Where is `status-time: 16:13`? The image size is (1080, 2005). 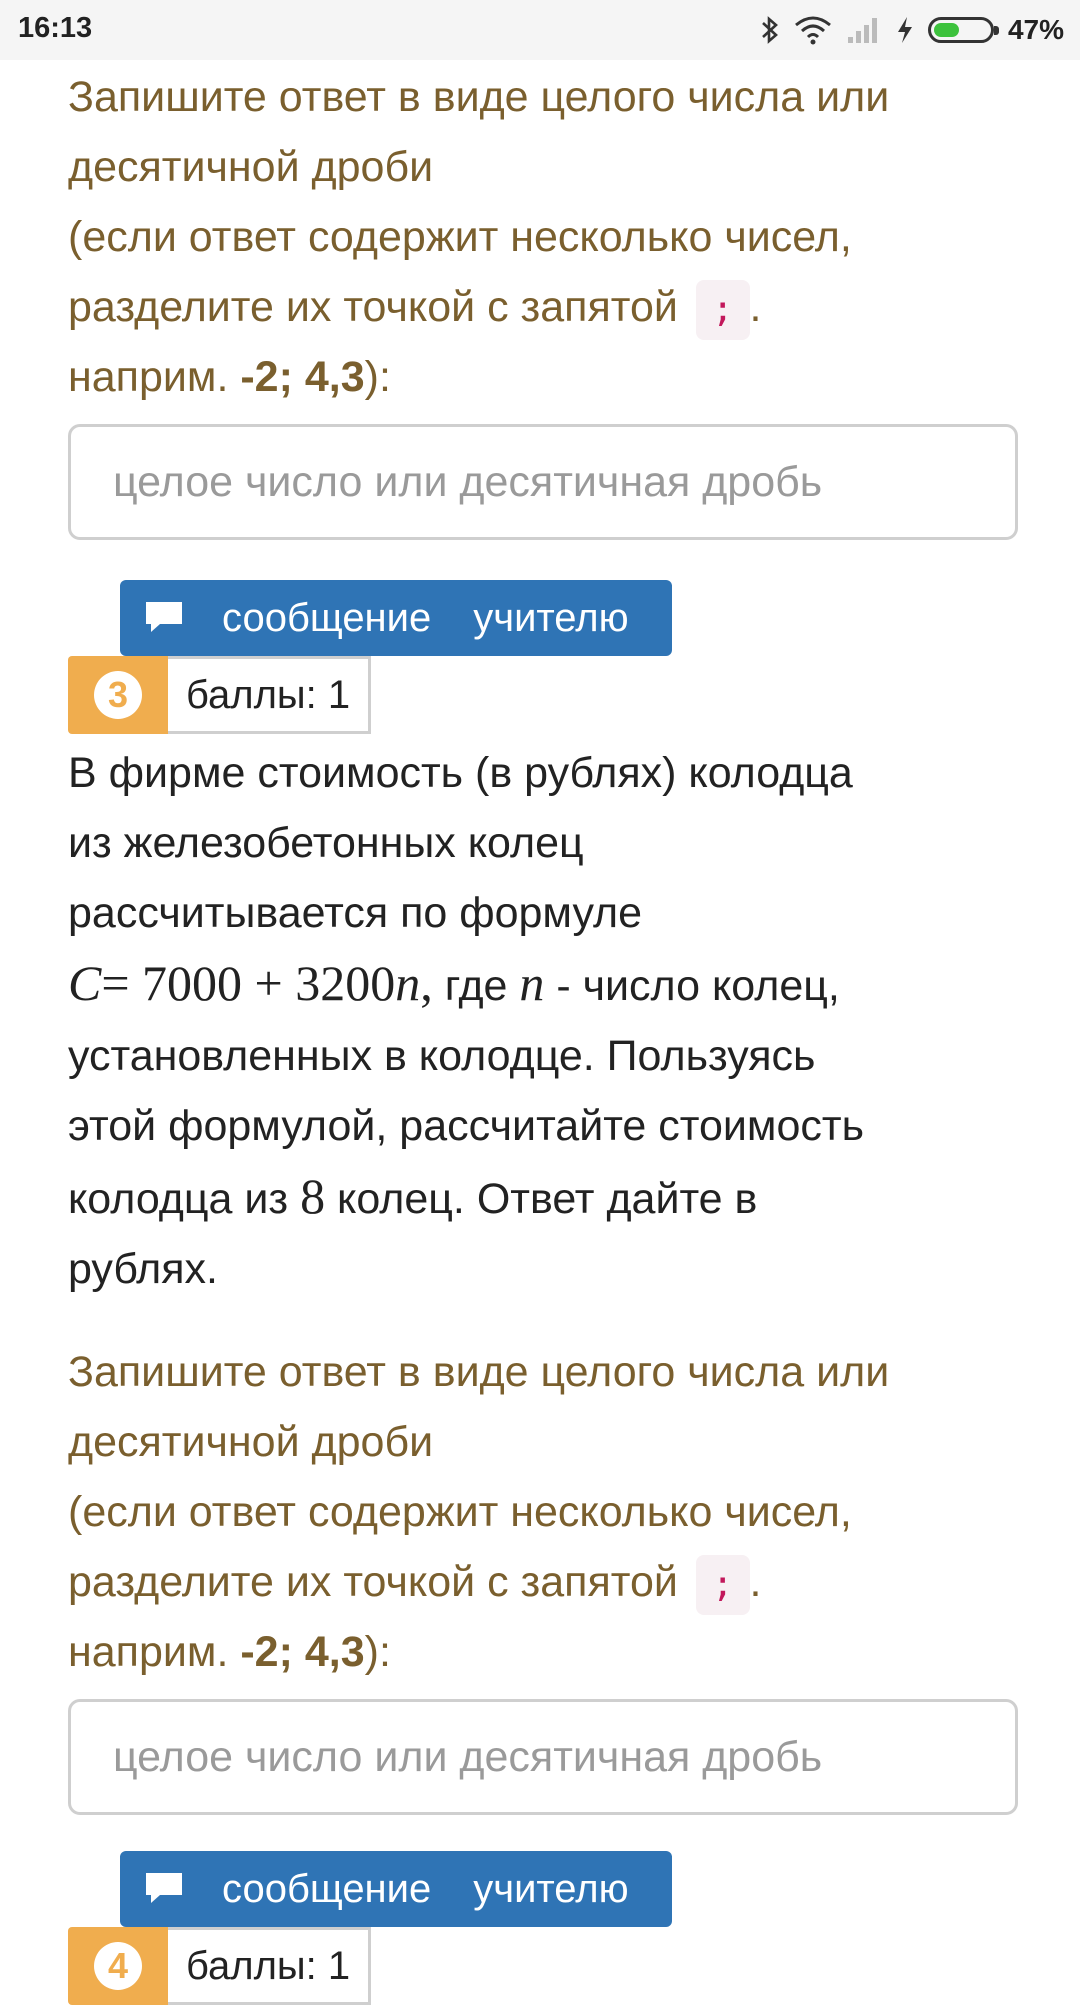
status-time: 16:13 is located at coordinates (55, 28).